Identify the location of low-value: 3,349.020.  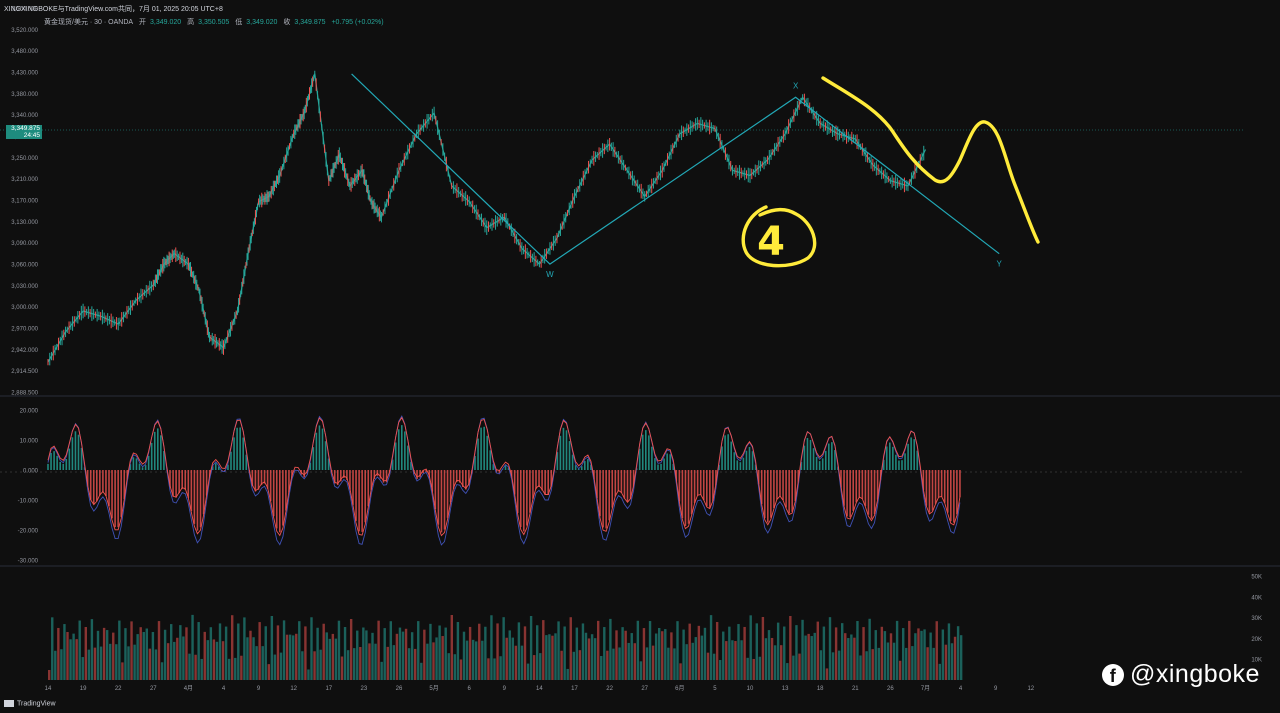
(262, 22).